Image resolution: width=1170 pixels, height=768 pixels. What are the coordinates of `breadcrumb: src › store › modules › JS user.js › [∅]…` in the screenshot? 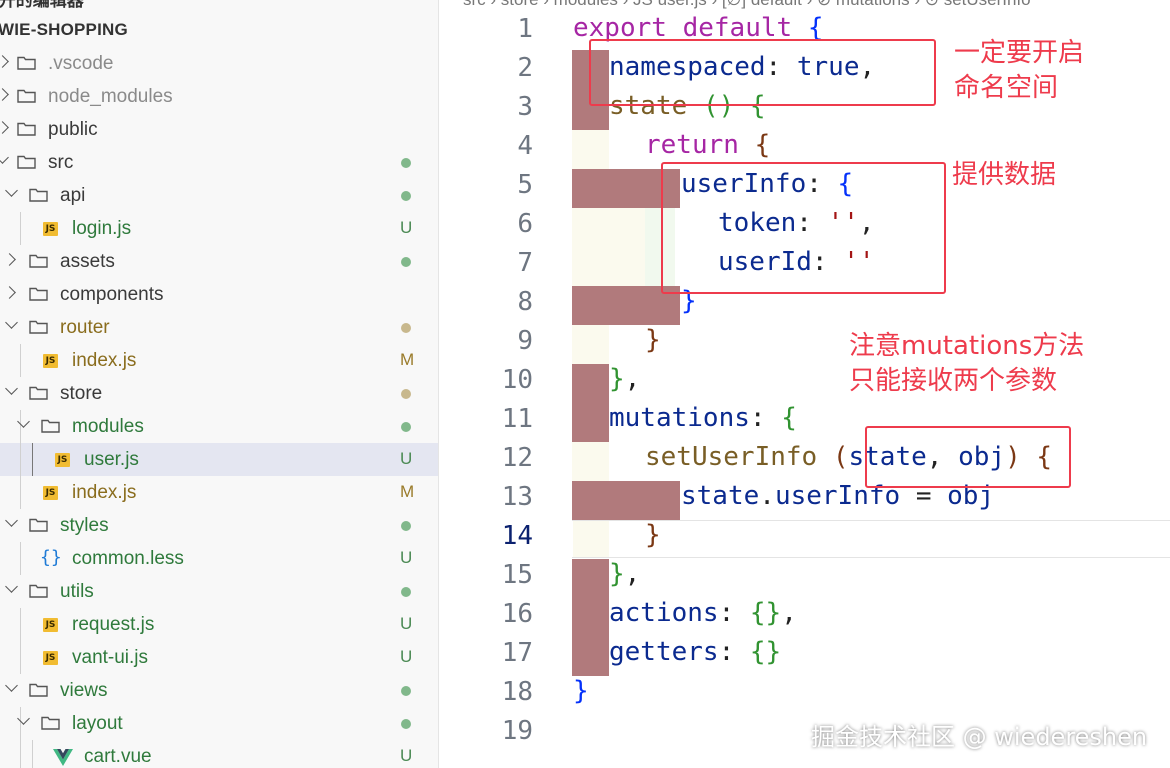 It's located at (747, 5).